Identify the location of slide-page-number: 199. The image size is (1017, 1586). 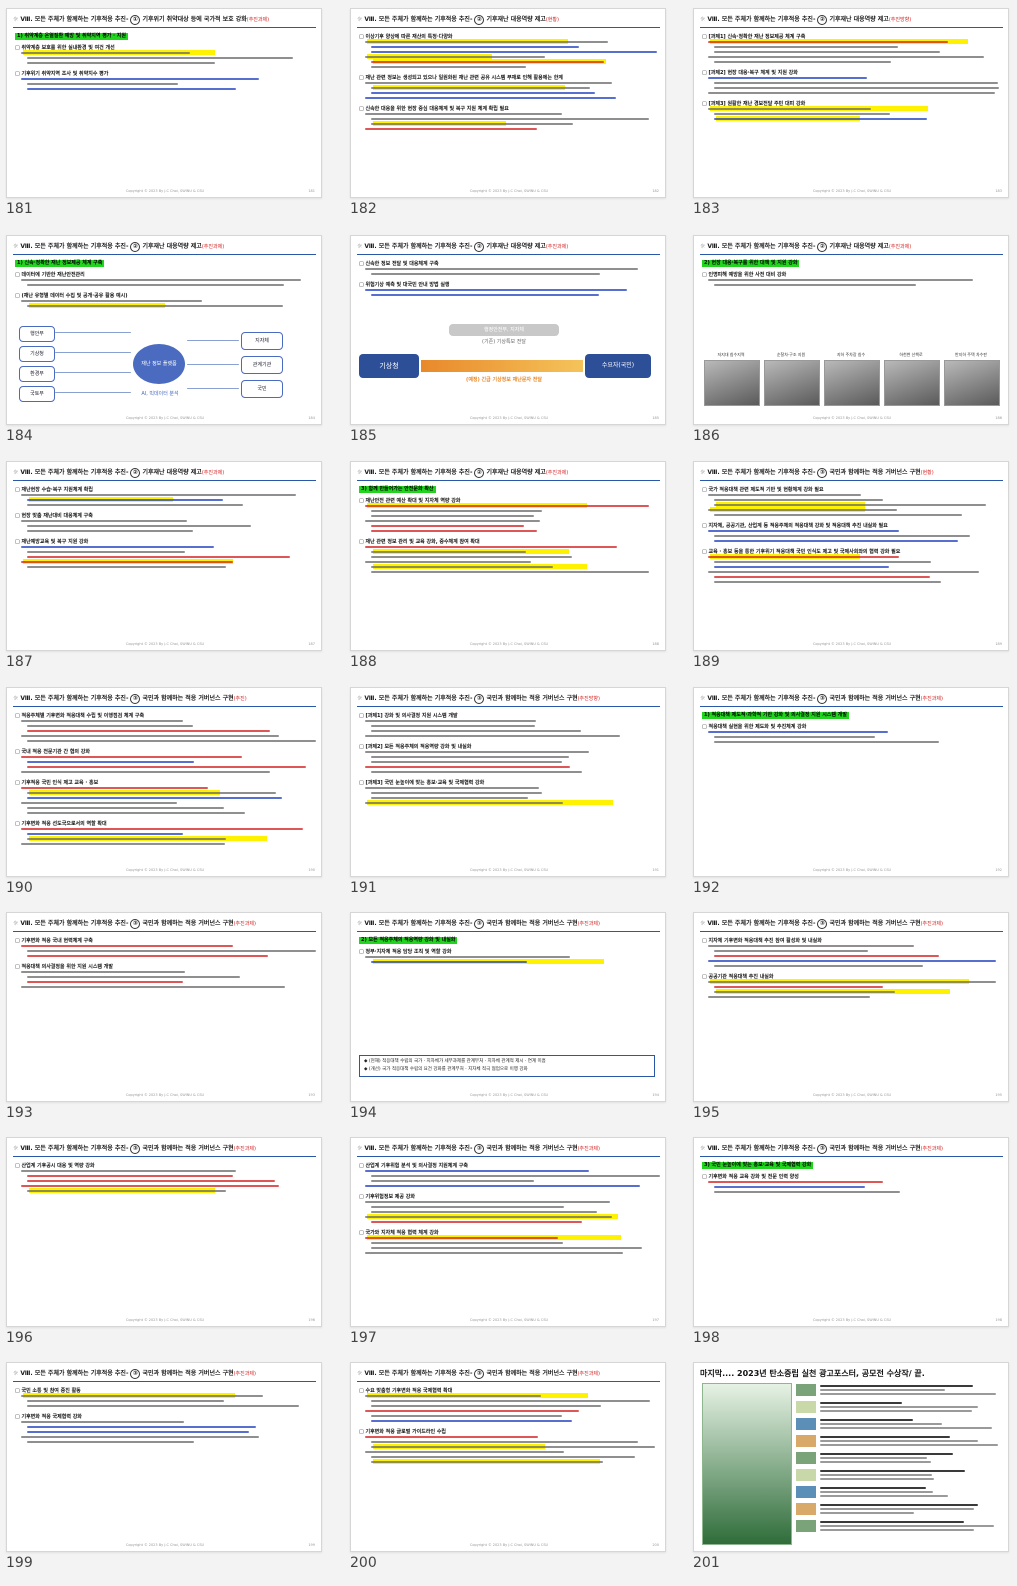
(311, 1545).